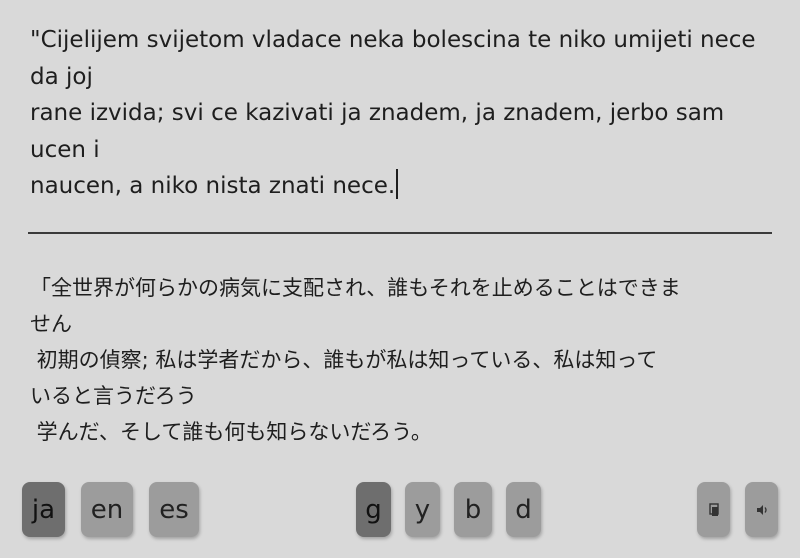  Describe the element at coordinates (174, 509) in the screenshot. I see `language-button-es: es` at that location.